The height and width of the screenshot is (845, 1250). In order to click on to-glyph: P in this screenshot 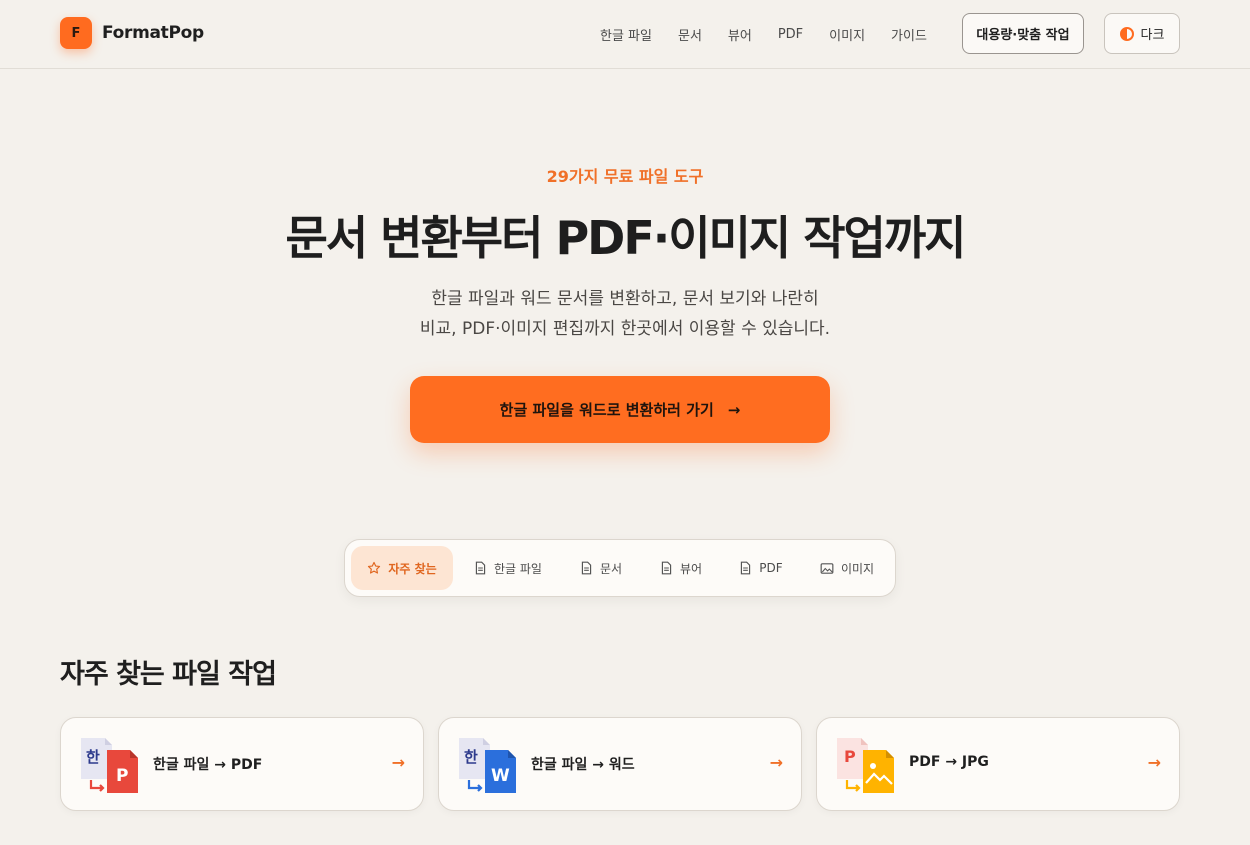, I will do `click(122, 776)`.